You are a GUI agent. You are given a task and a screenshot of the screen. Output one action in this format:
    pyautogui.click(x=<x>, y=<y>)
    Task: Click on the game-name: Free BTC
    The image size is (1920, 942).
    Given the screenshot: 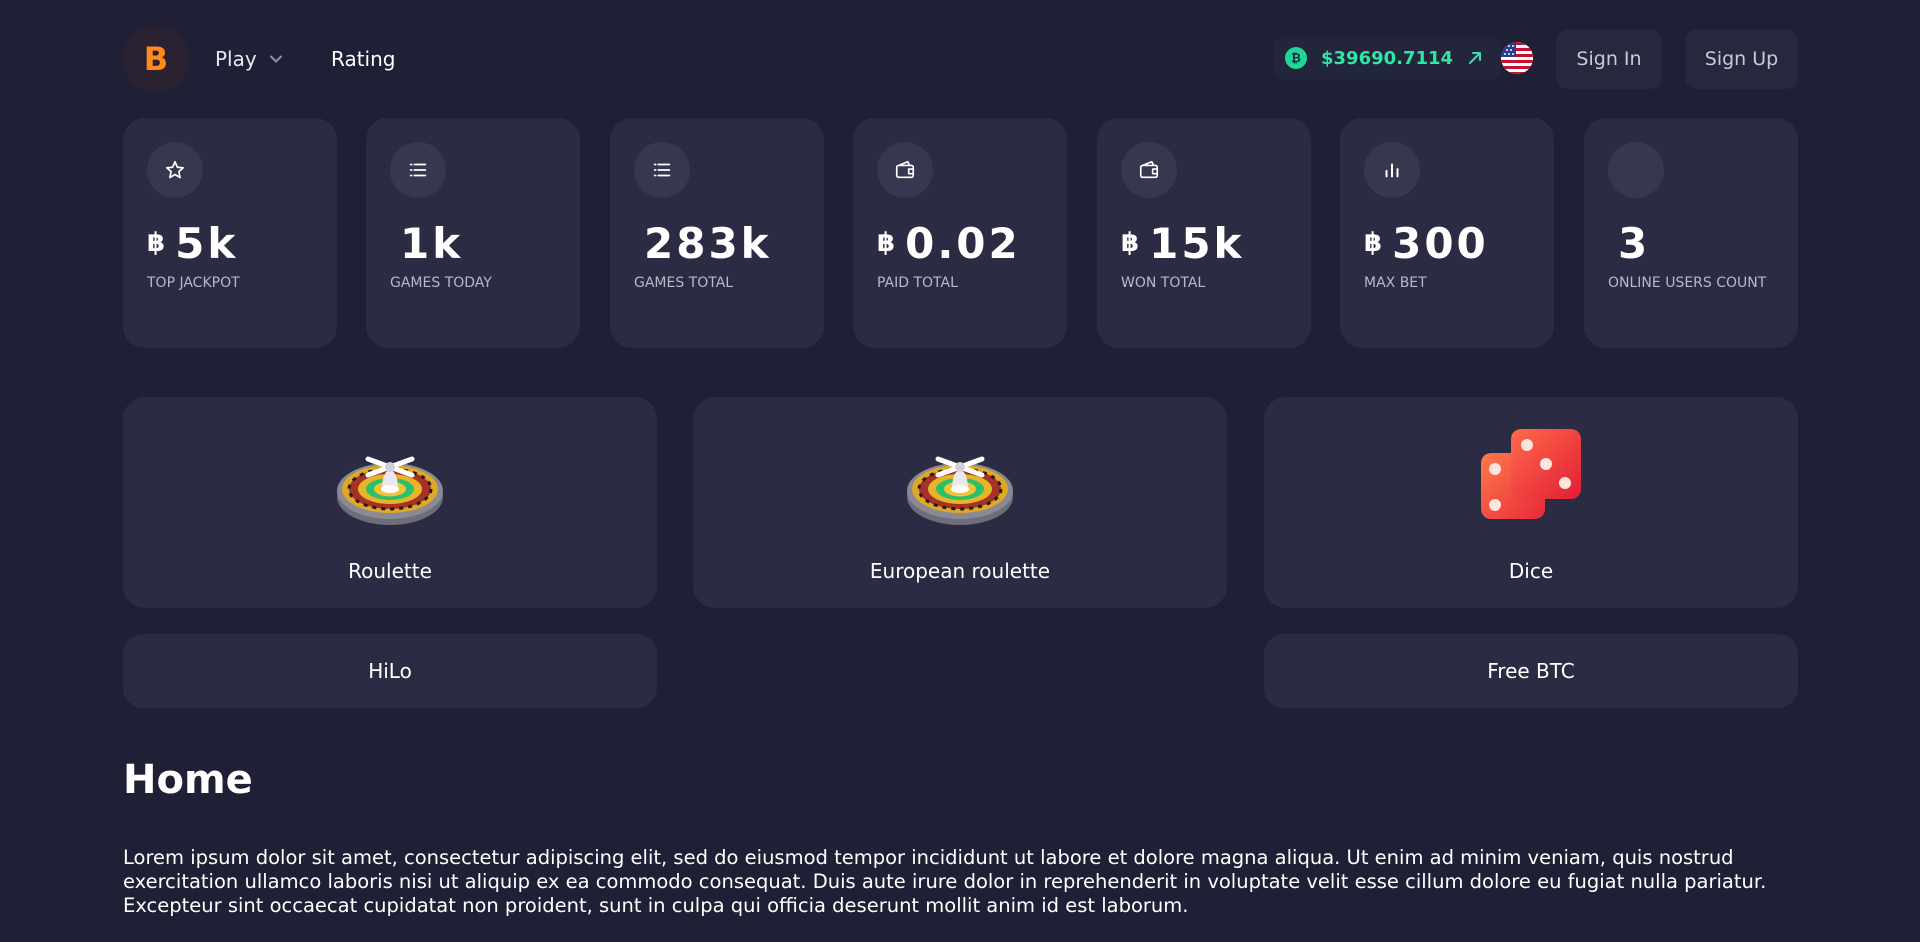 What is the action you would take?
    pyautogui.click(x=1531, y=671)
    